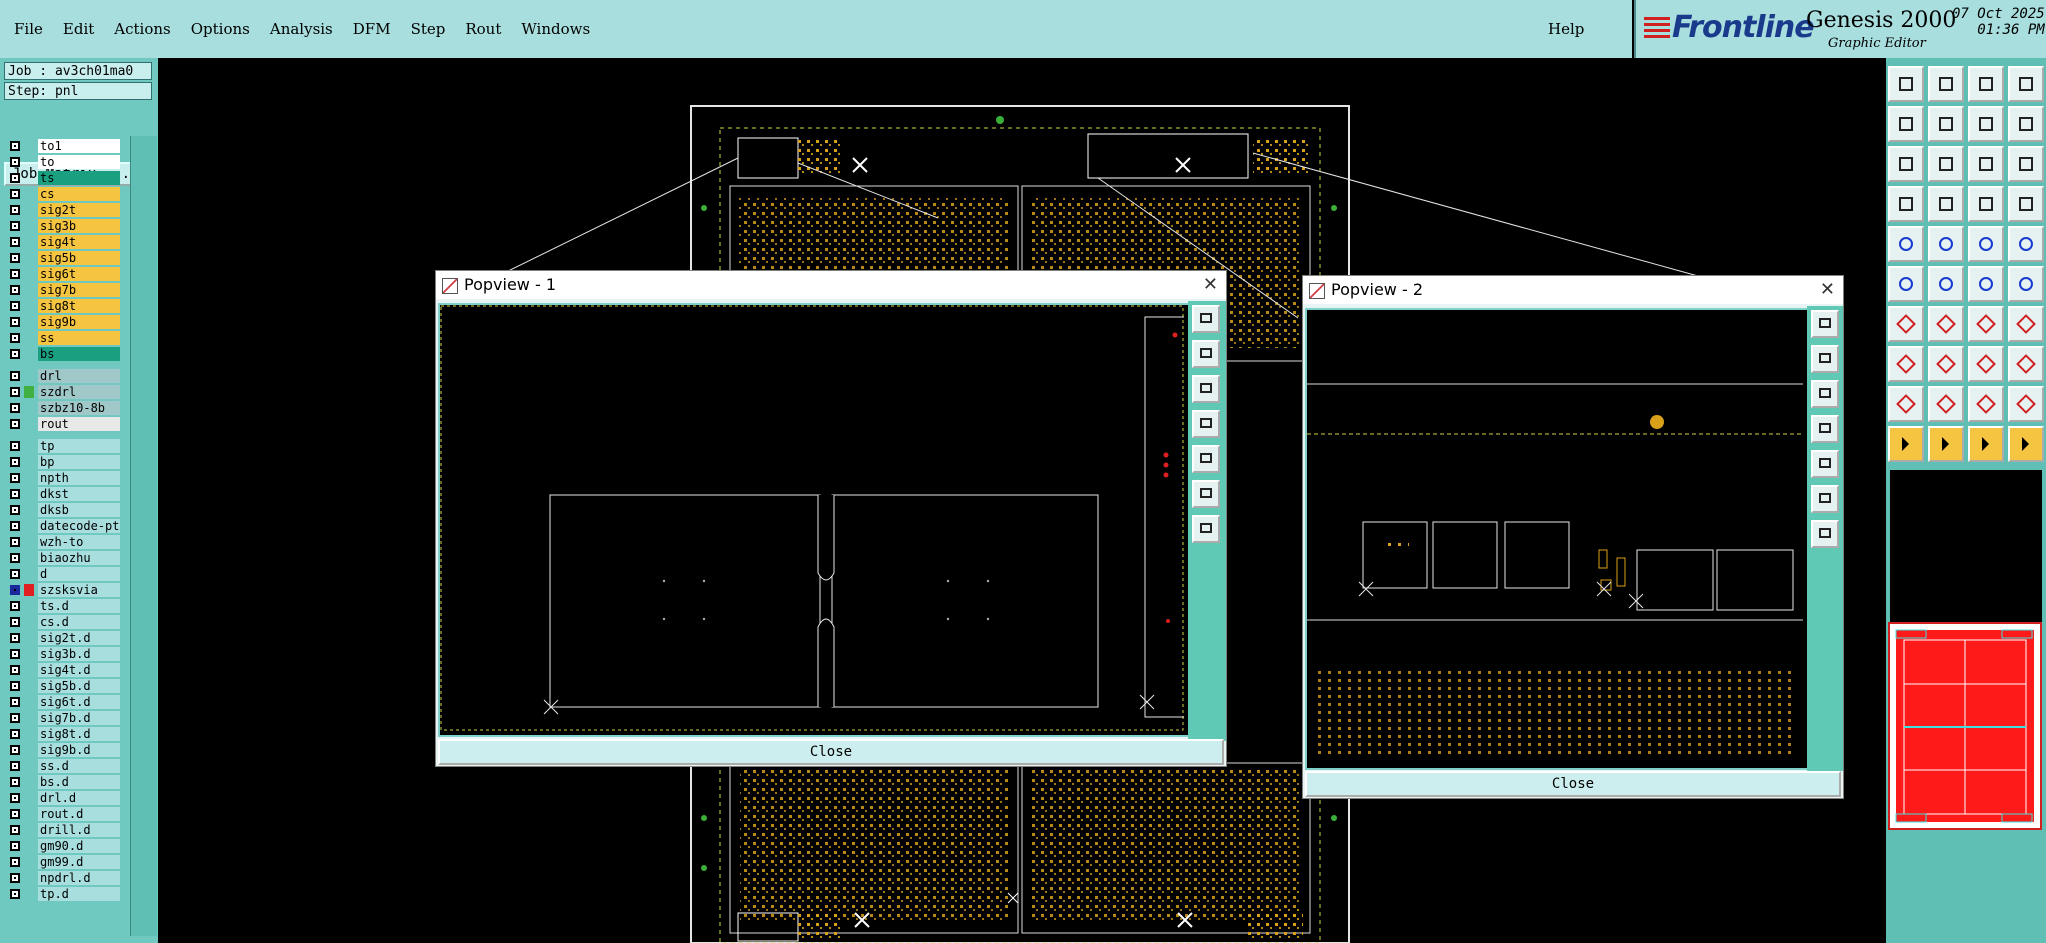 This screenshot has height=943, width=2046. I want to click on layer-row: szdrl, so click(65, 392).